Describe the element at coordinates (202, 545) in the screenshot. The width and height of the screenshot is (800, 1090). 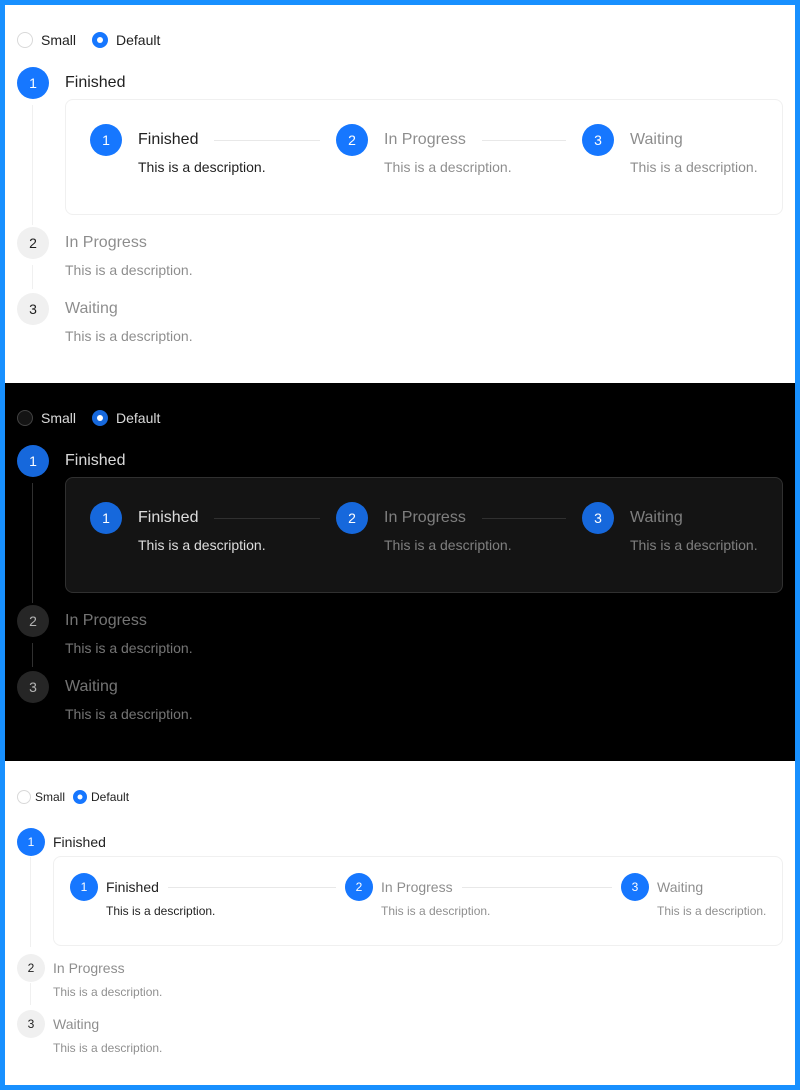
I see `inner-step-1-description: This is a description.` at that location.